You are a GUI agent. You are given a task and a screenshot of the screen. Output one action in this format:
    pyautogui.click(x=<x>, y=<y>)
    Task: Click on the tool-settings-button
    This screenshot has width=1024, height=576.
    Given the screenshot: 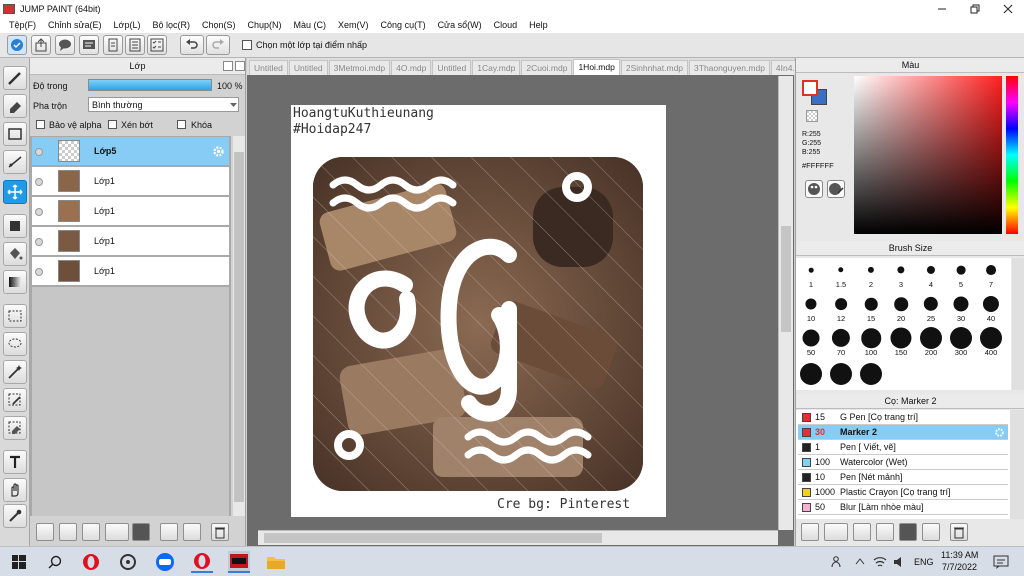 What is the action you would take?
    pyautogui.click(x=862, y=532)
    